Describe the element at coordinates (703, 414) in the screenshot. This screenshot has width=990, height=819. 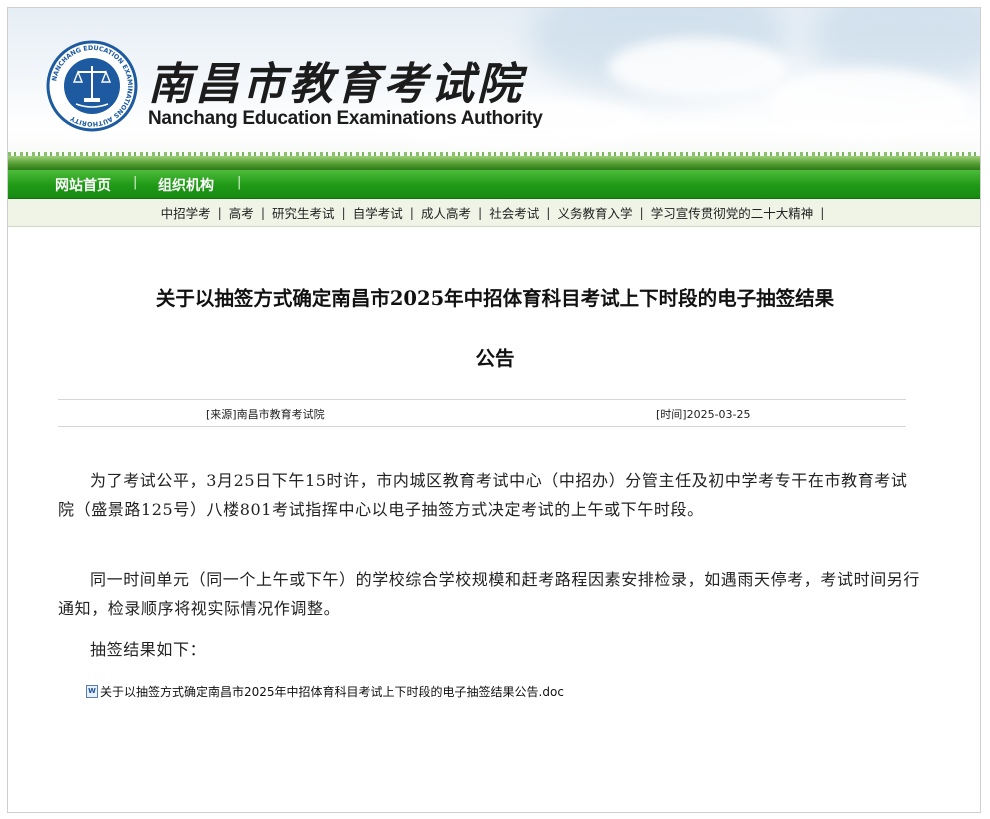
I see `article-date: [时间]2025-03-25` at that location.